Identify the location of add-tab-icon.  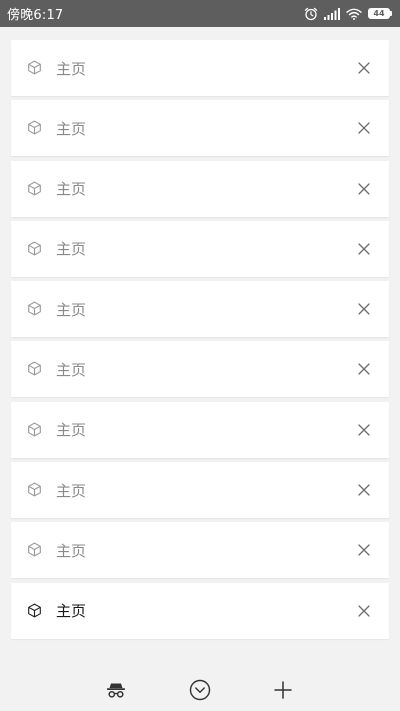
(283, 690).